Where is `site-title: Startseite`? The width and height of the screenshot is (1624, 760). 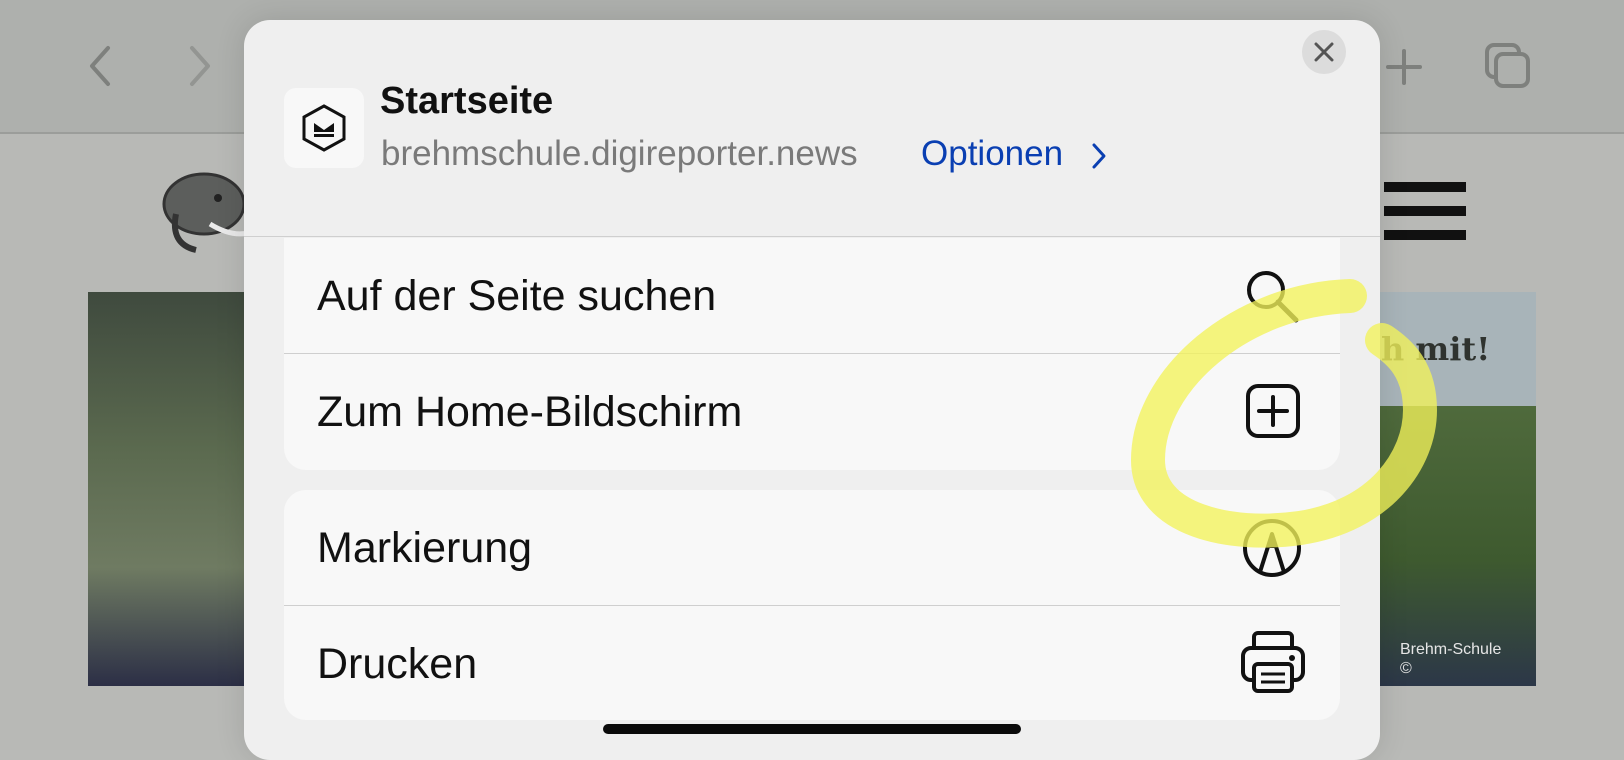
site-title: Startseite is located at coordinates (467, 101).